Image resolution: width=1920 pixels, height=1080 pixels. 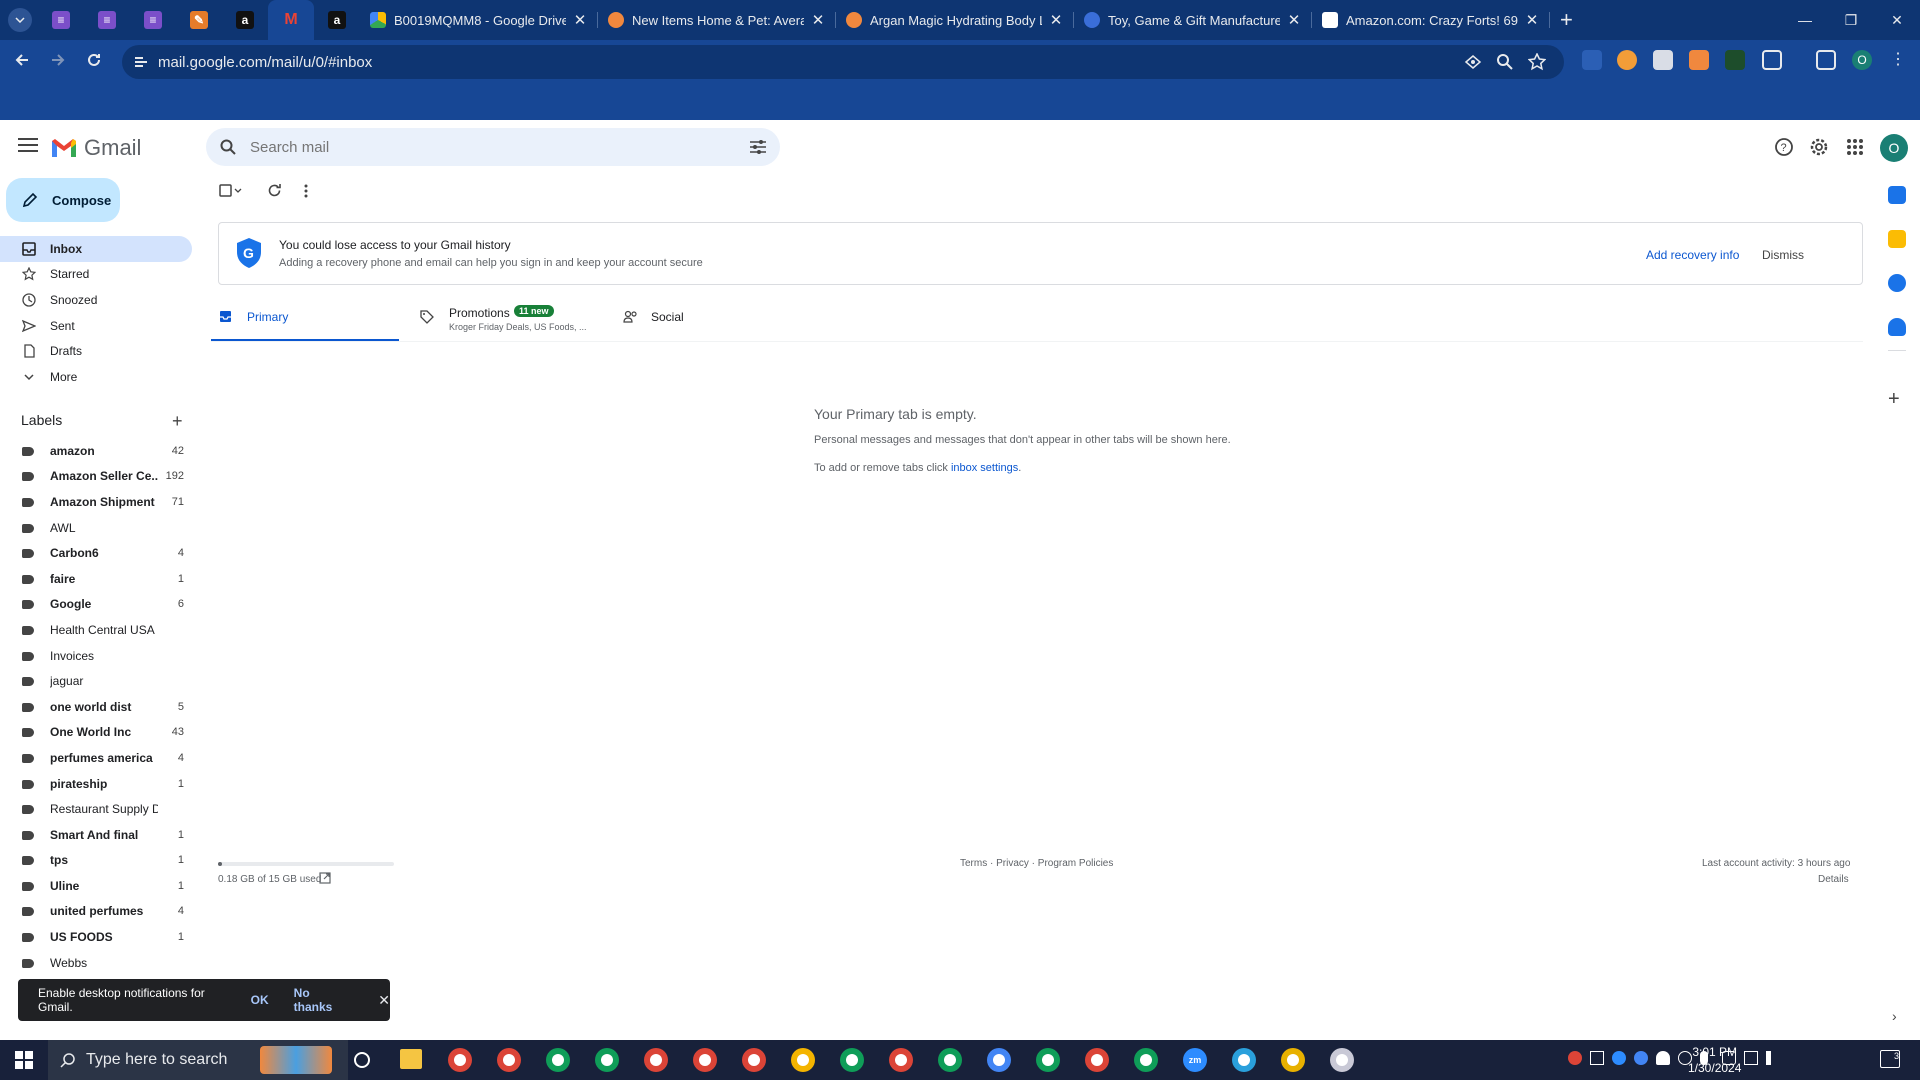 What do you see at coordinates (1663, 60) in the screenshot?
I see `extension-image-icon` at bounding box center [1663, 60].